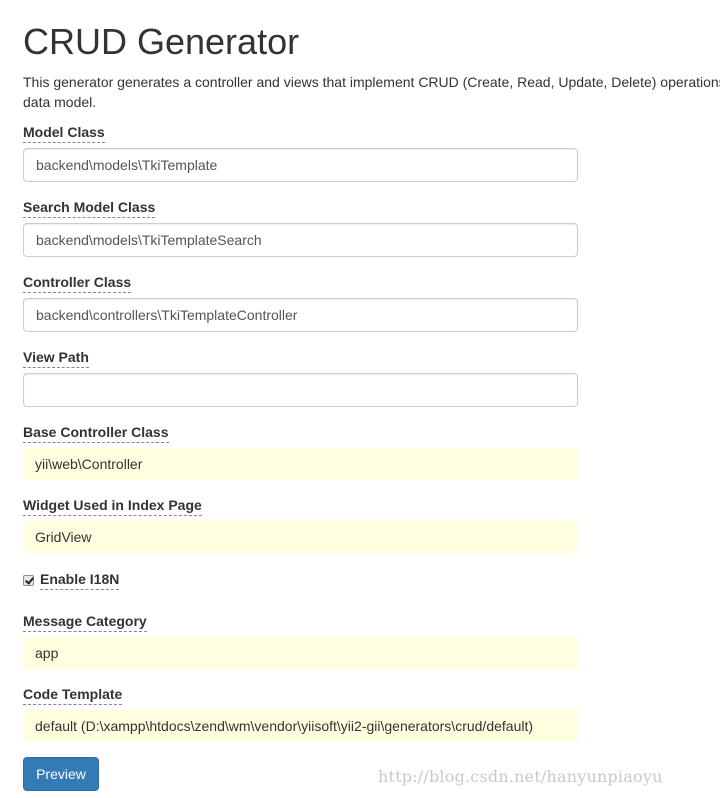  What do you see at coordinates (300, 390) in the screenshot?
I see `view-path-input` at bounding box center [300, 390].